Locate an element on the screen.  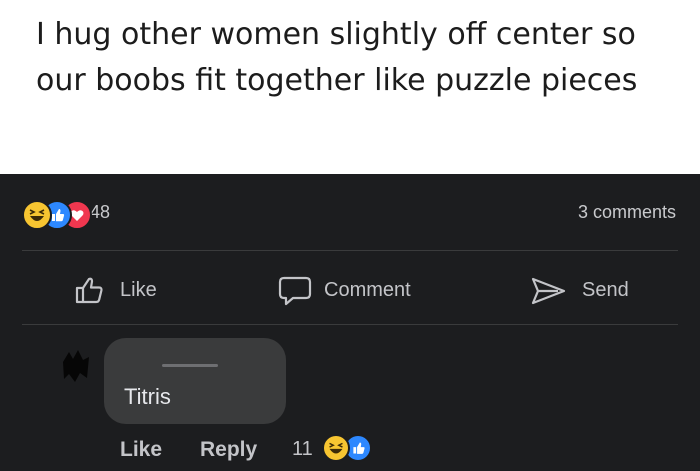
like-button: Like is located at coordinates (124, 290).